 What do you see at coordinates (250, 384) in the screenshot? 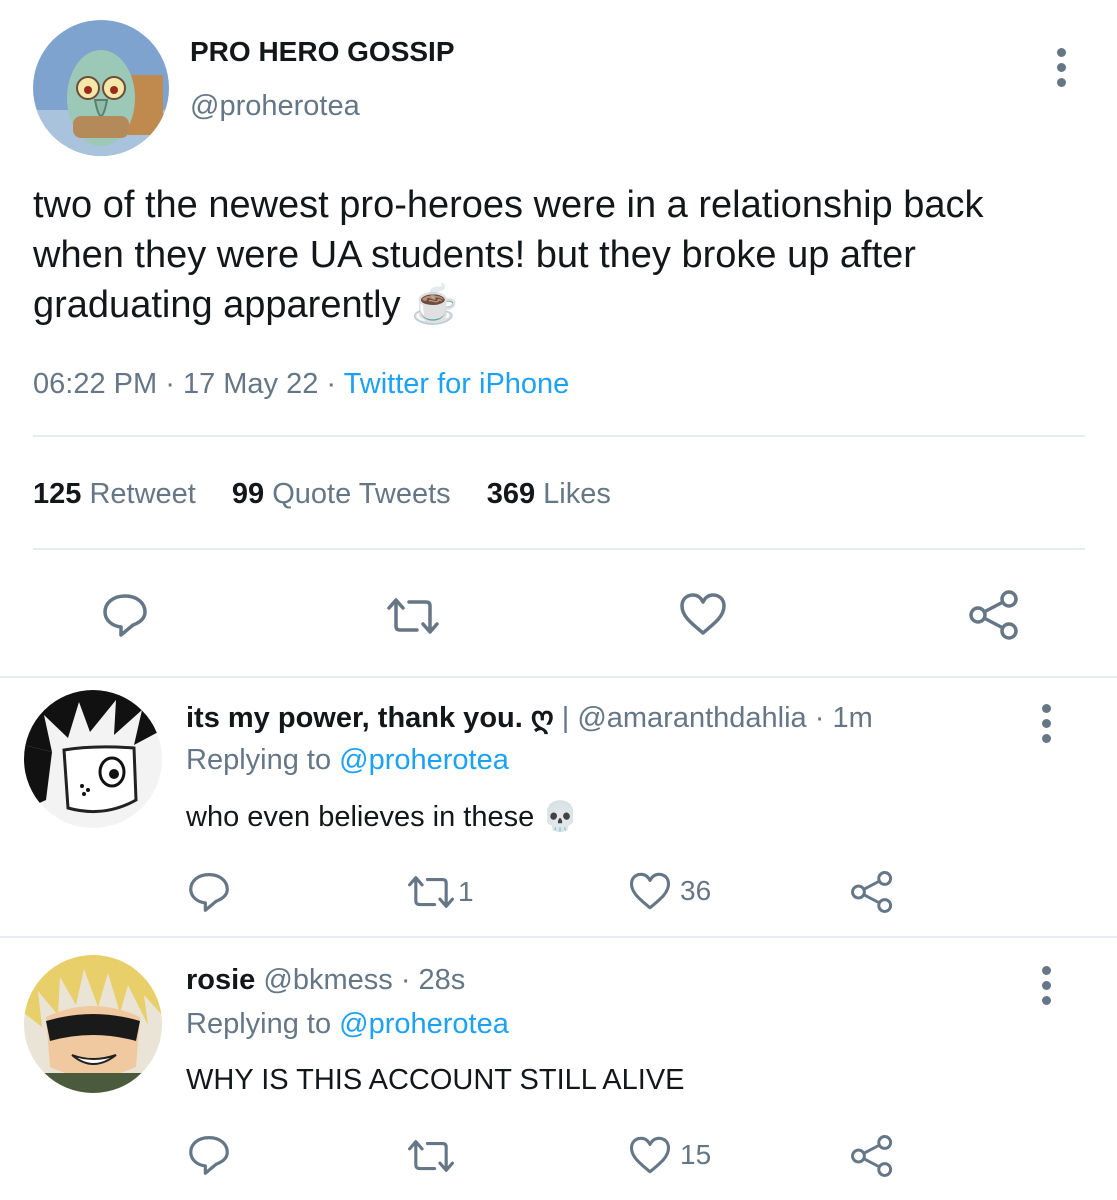
I see `tweet-date: 17 May 22` at bounding box center [250, 384].